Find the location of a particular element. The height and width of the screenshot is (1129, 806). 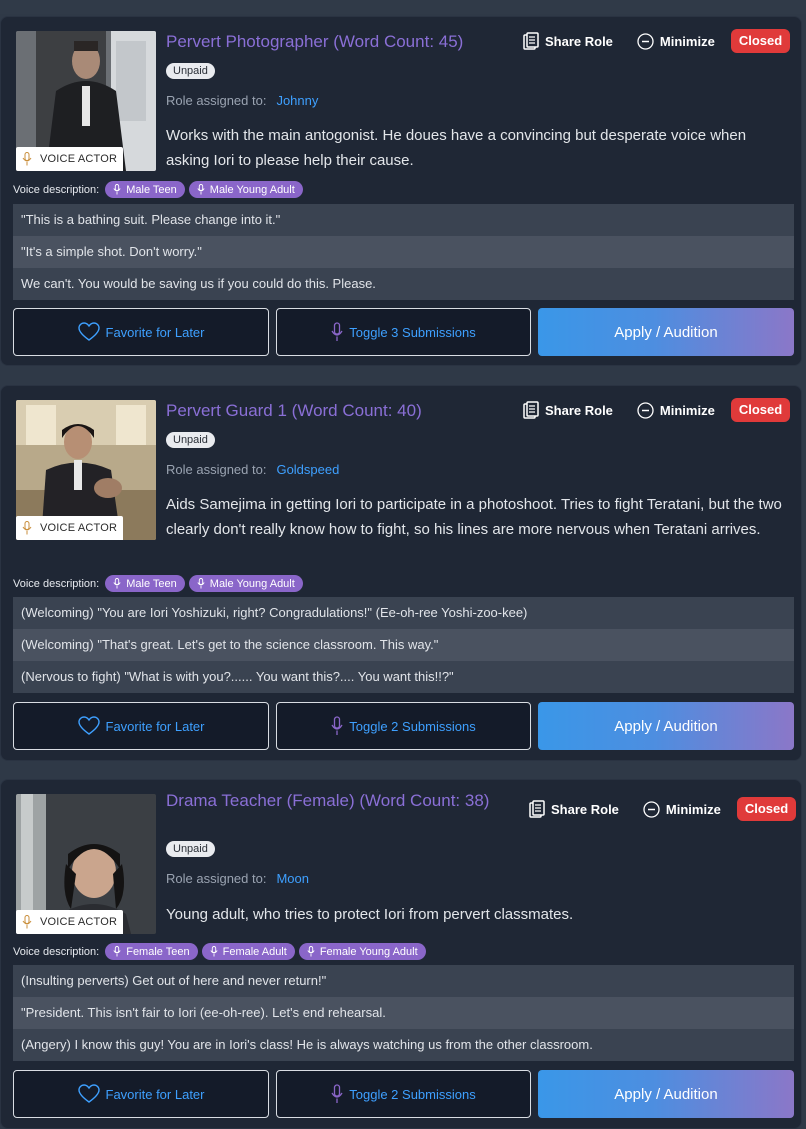

role-title: Pervert Photographer (Word Count: 45) is located at coordinates (315, 41).